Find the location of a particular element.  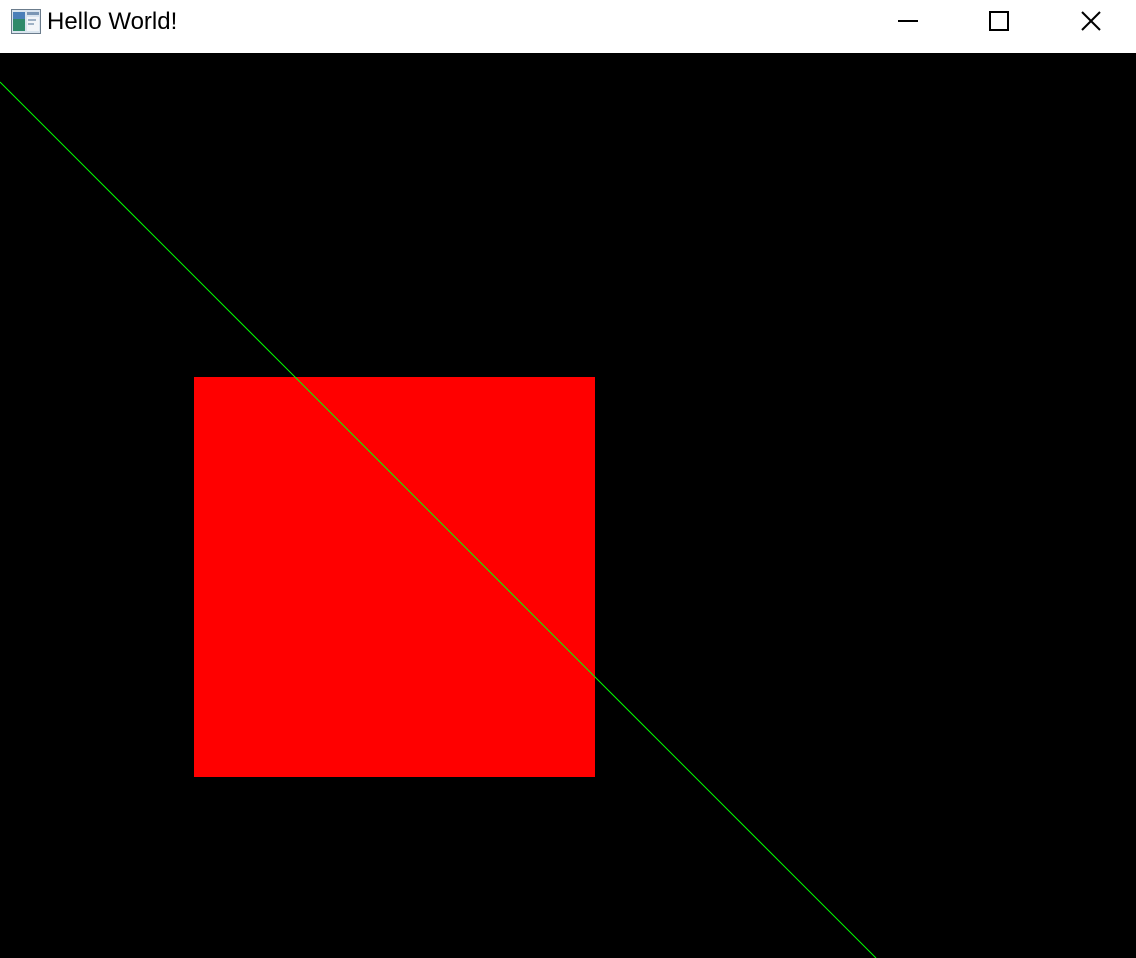

maximize-icon is located at coordinates (999, 21).